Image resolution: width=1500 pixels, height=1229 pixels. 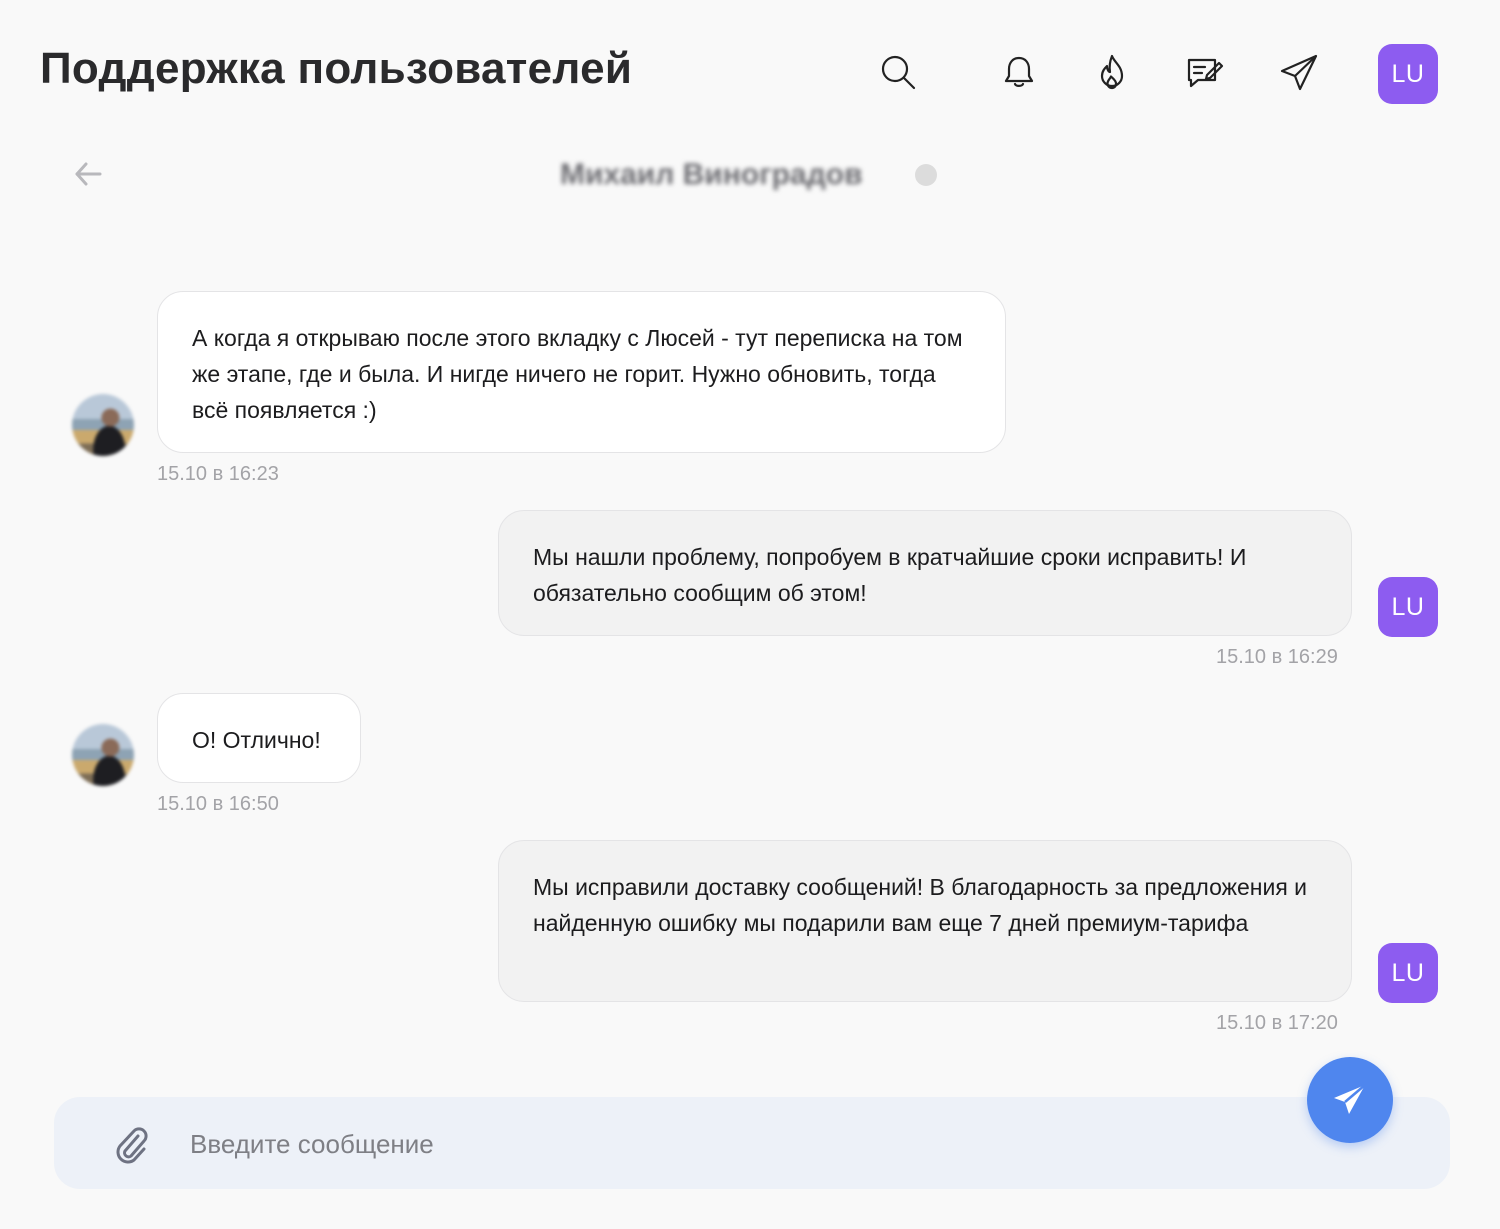 What do you see at coordinates (730, 175) in the screenshot?
I see `contact-name: Михаил Виноградов` at bounding box center [730, 175].